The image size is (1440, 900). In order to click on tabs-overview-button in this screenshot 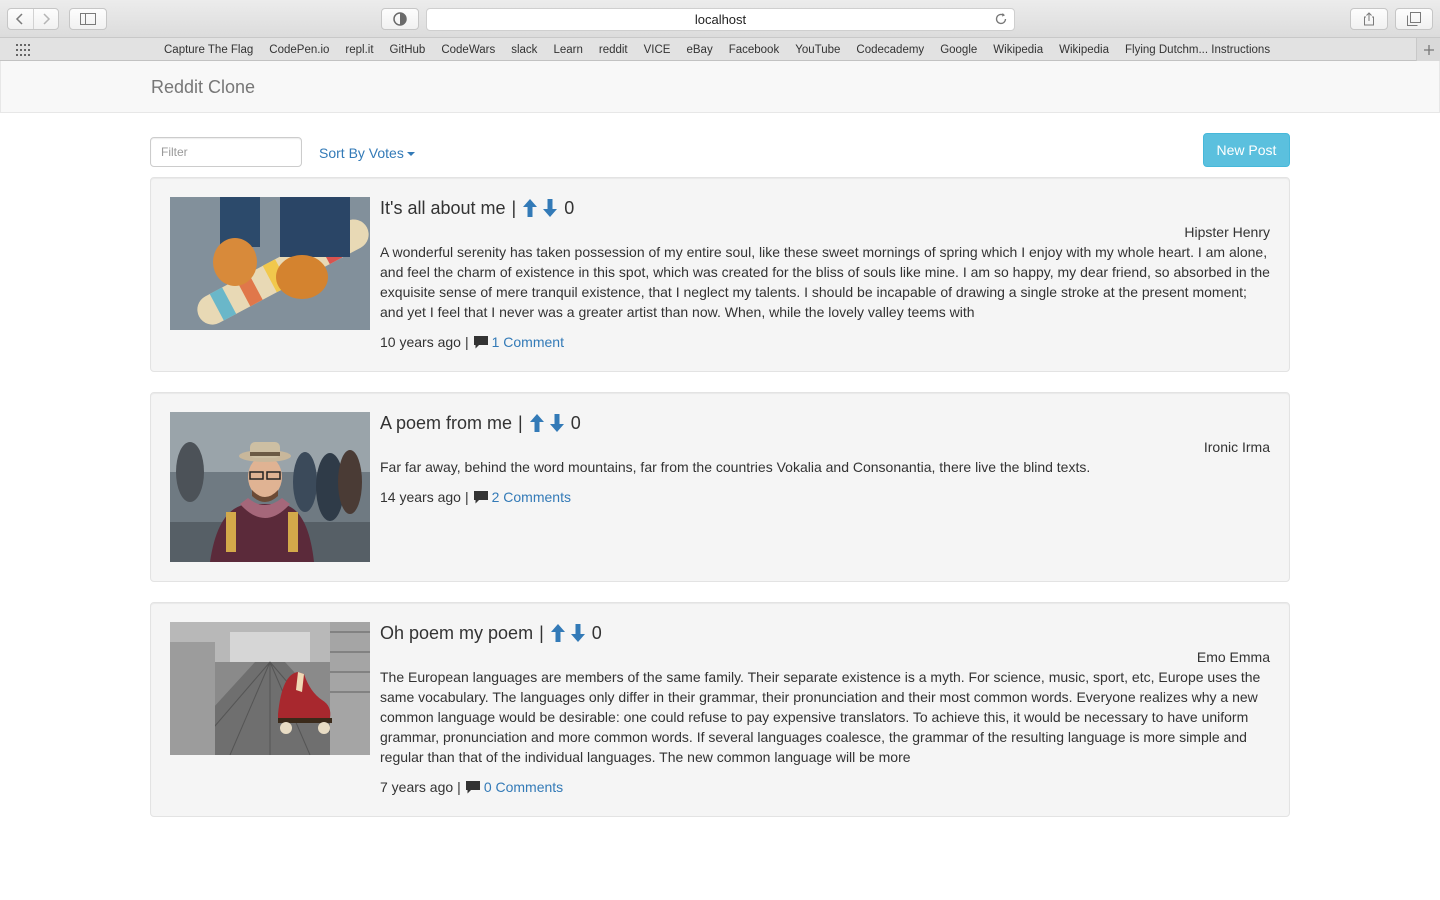, I will do `click(1414, 19)`.